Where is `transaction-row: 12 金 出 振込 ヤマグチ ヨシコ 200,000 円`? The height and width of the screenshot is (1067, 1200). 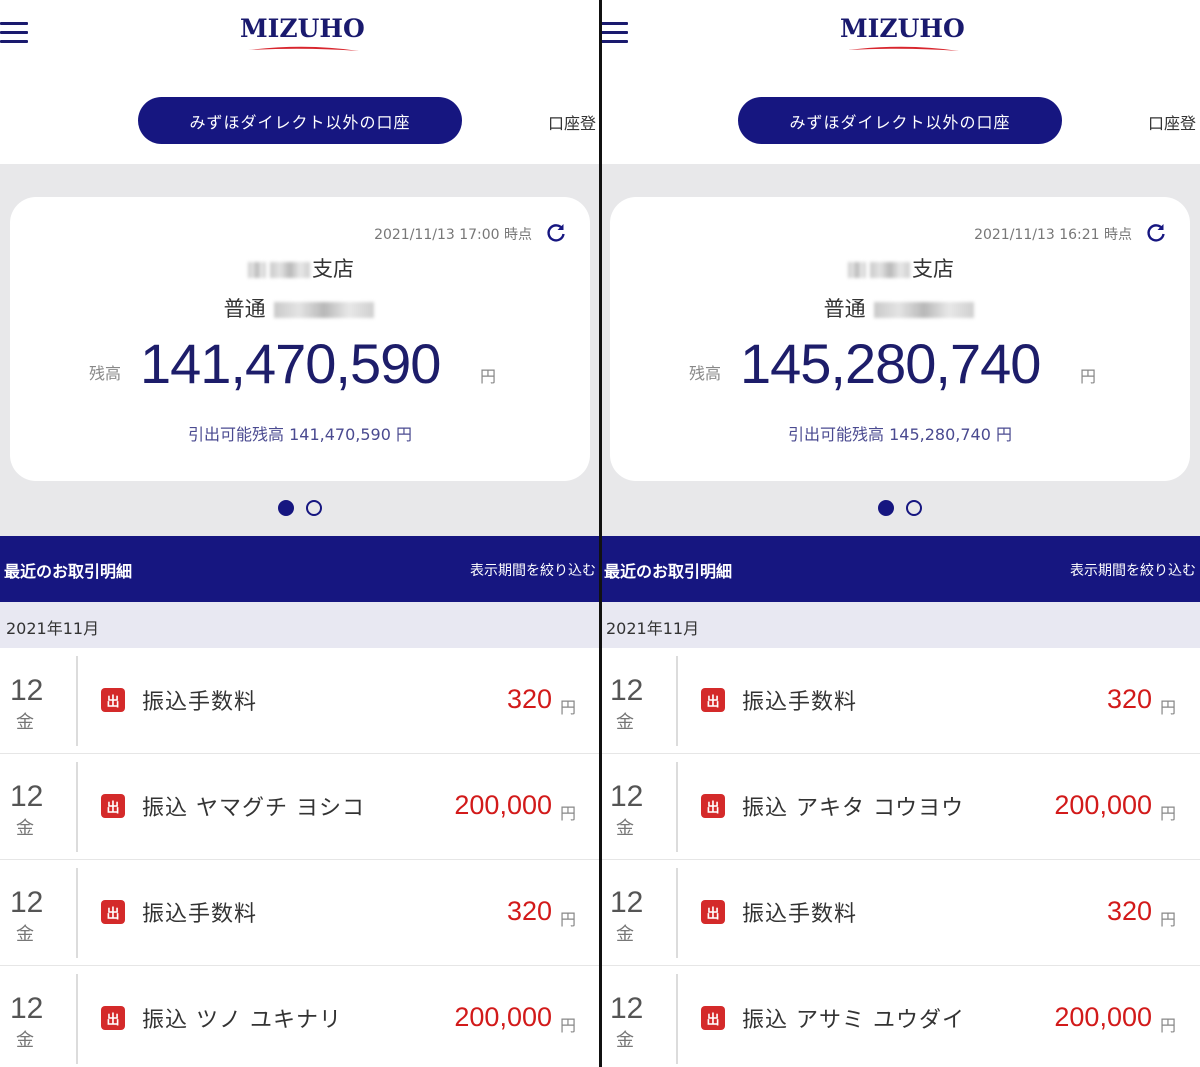 transaction-row: 12 金 出 振込 ヤマグチ ヨシコ 200,000 円 is located at coordinates (300, 807).